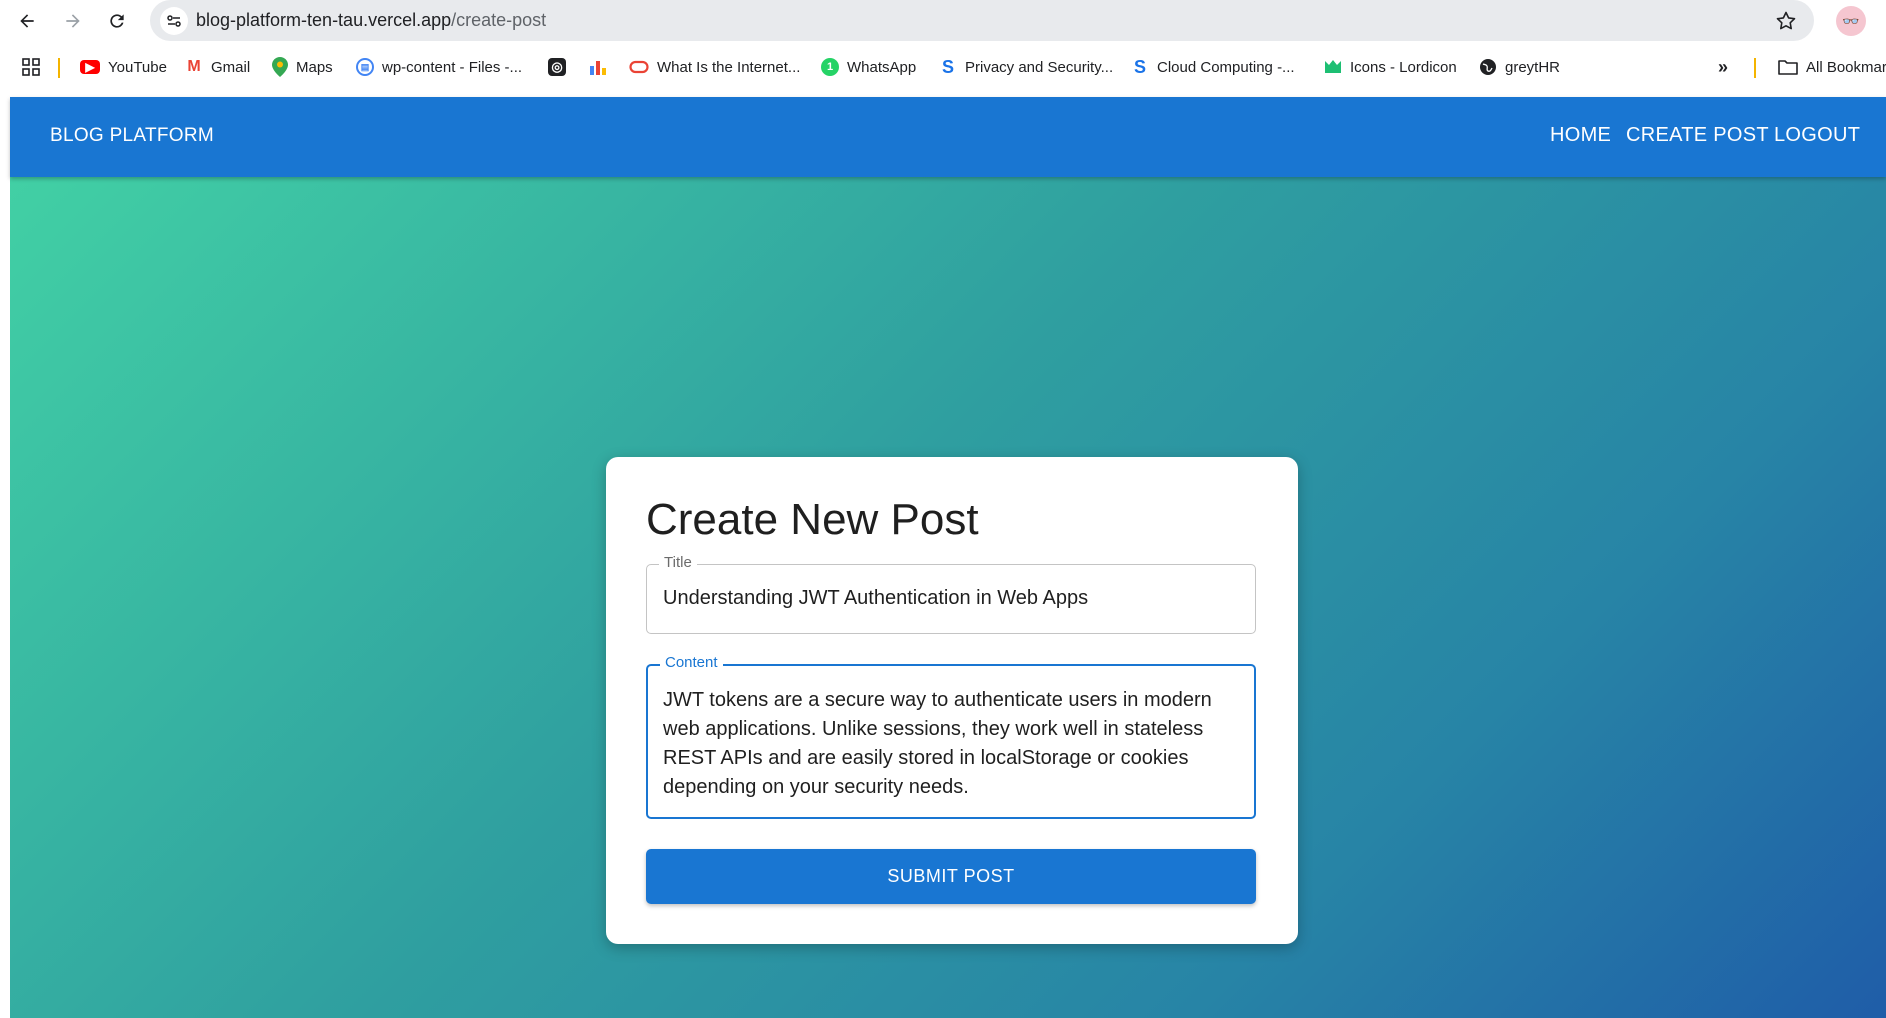 Image resolution: width=1886 pixels, height=1018 pixels. What do you see at coordinates (948, 137) in the screenshot?
I see `app-navbar: BLOG PLATFORM HOME CREATE POST LOGOUT` at bounding box center [948, 137].